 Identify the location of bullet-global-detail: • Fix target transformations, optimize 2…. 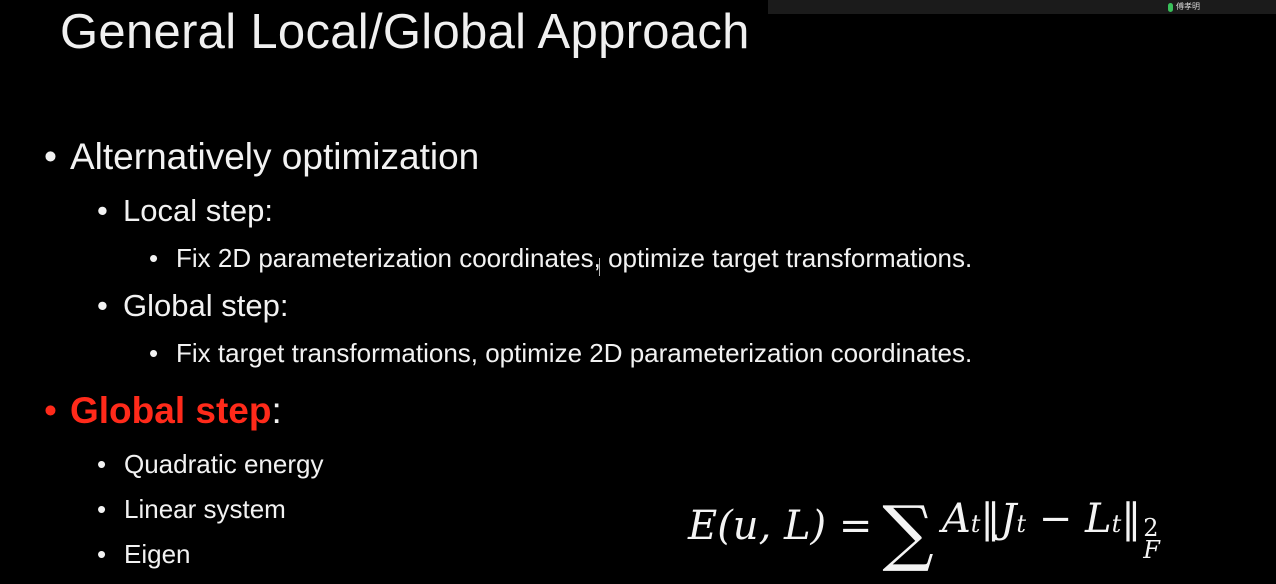
(560, 353).